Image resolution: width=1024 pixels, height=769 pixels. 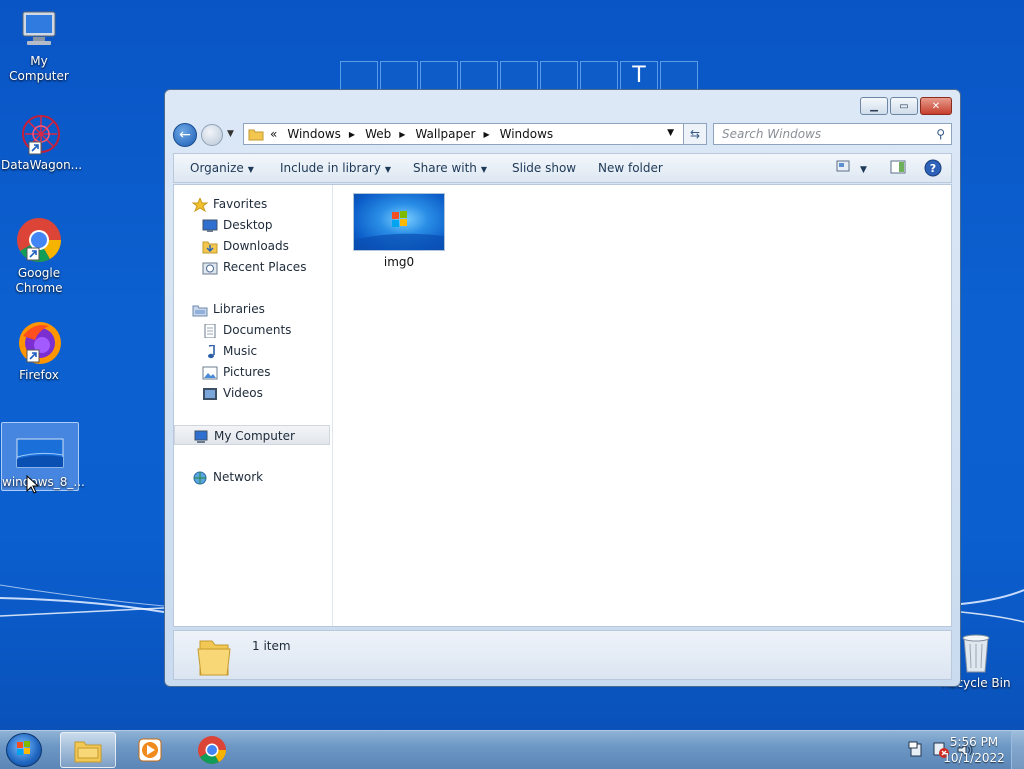 I want to click on nav-my-computer: My Computer, so click(x=252, y=435).